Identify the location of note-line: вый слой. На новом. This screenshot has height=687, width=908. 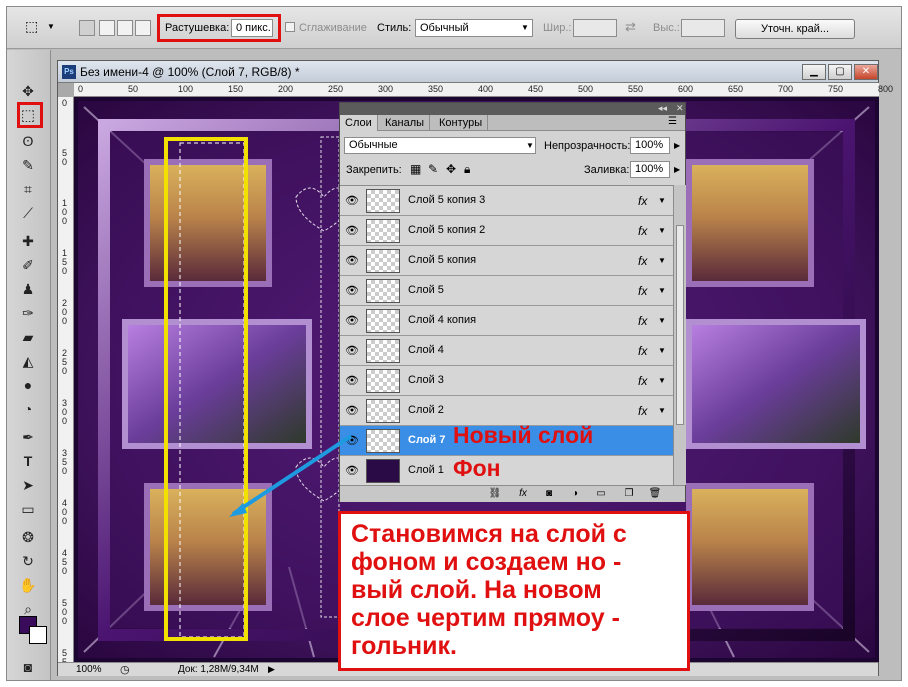
(476, 590).